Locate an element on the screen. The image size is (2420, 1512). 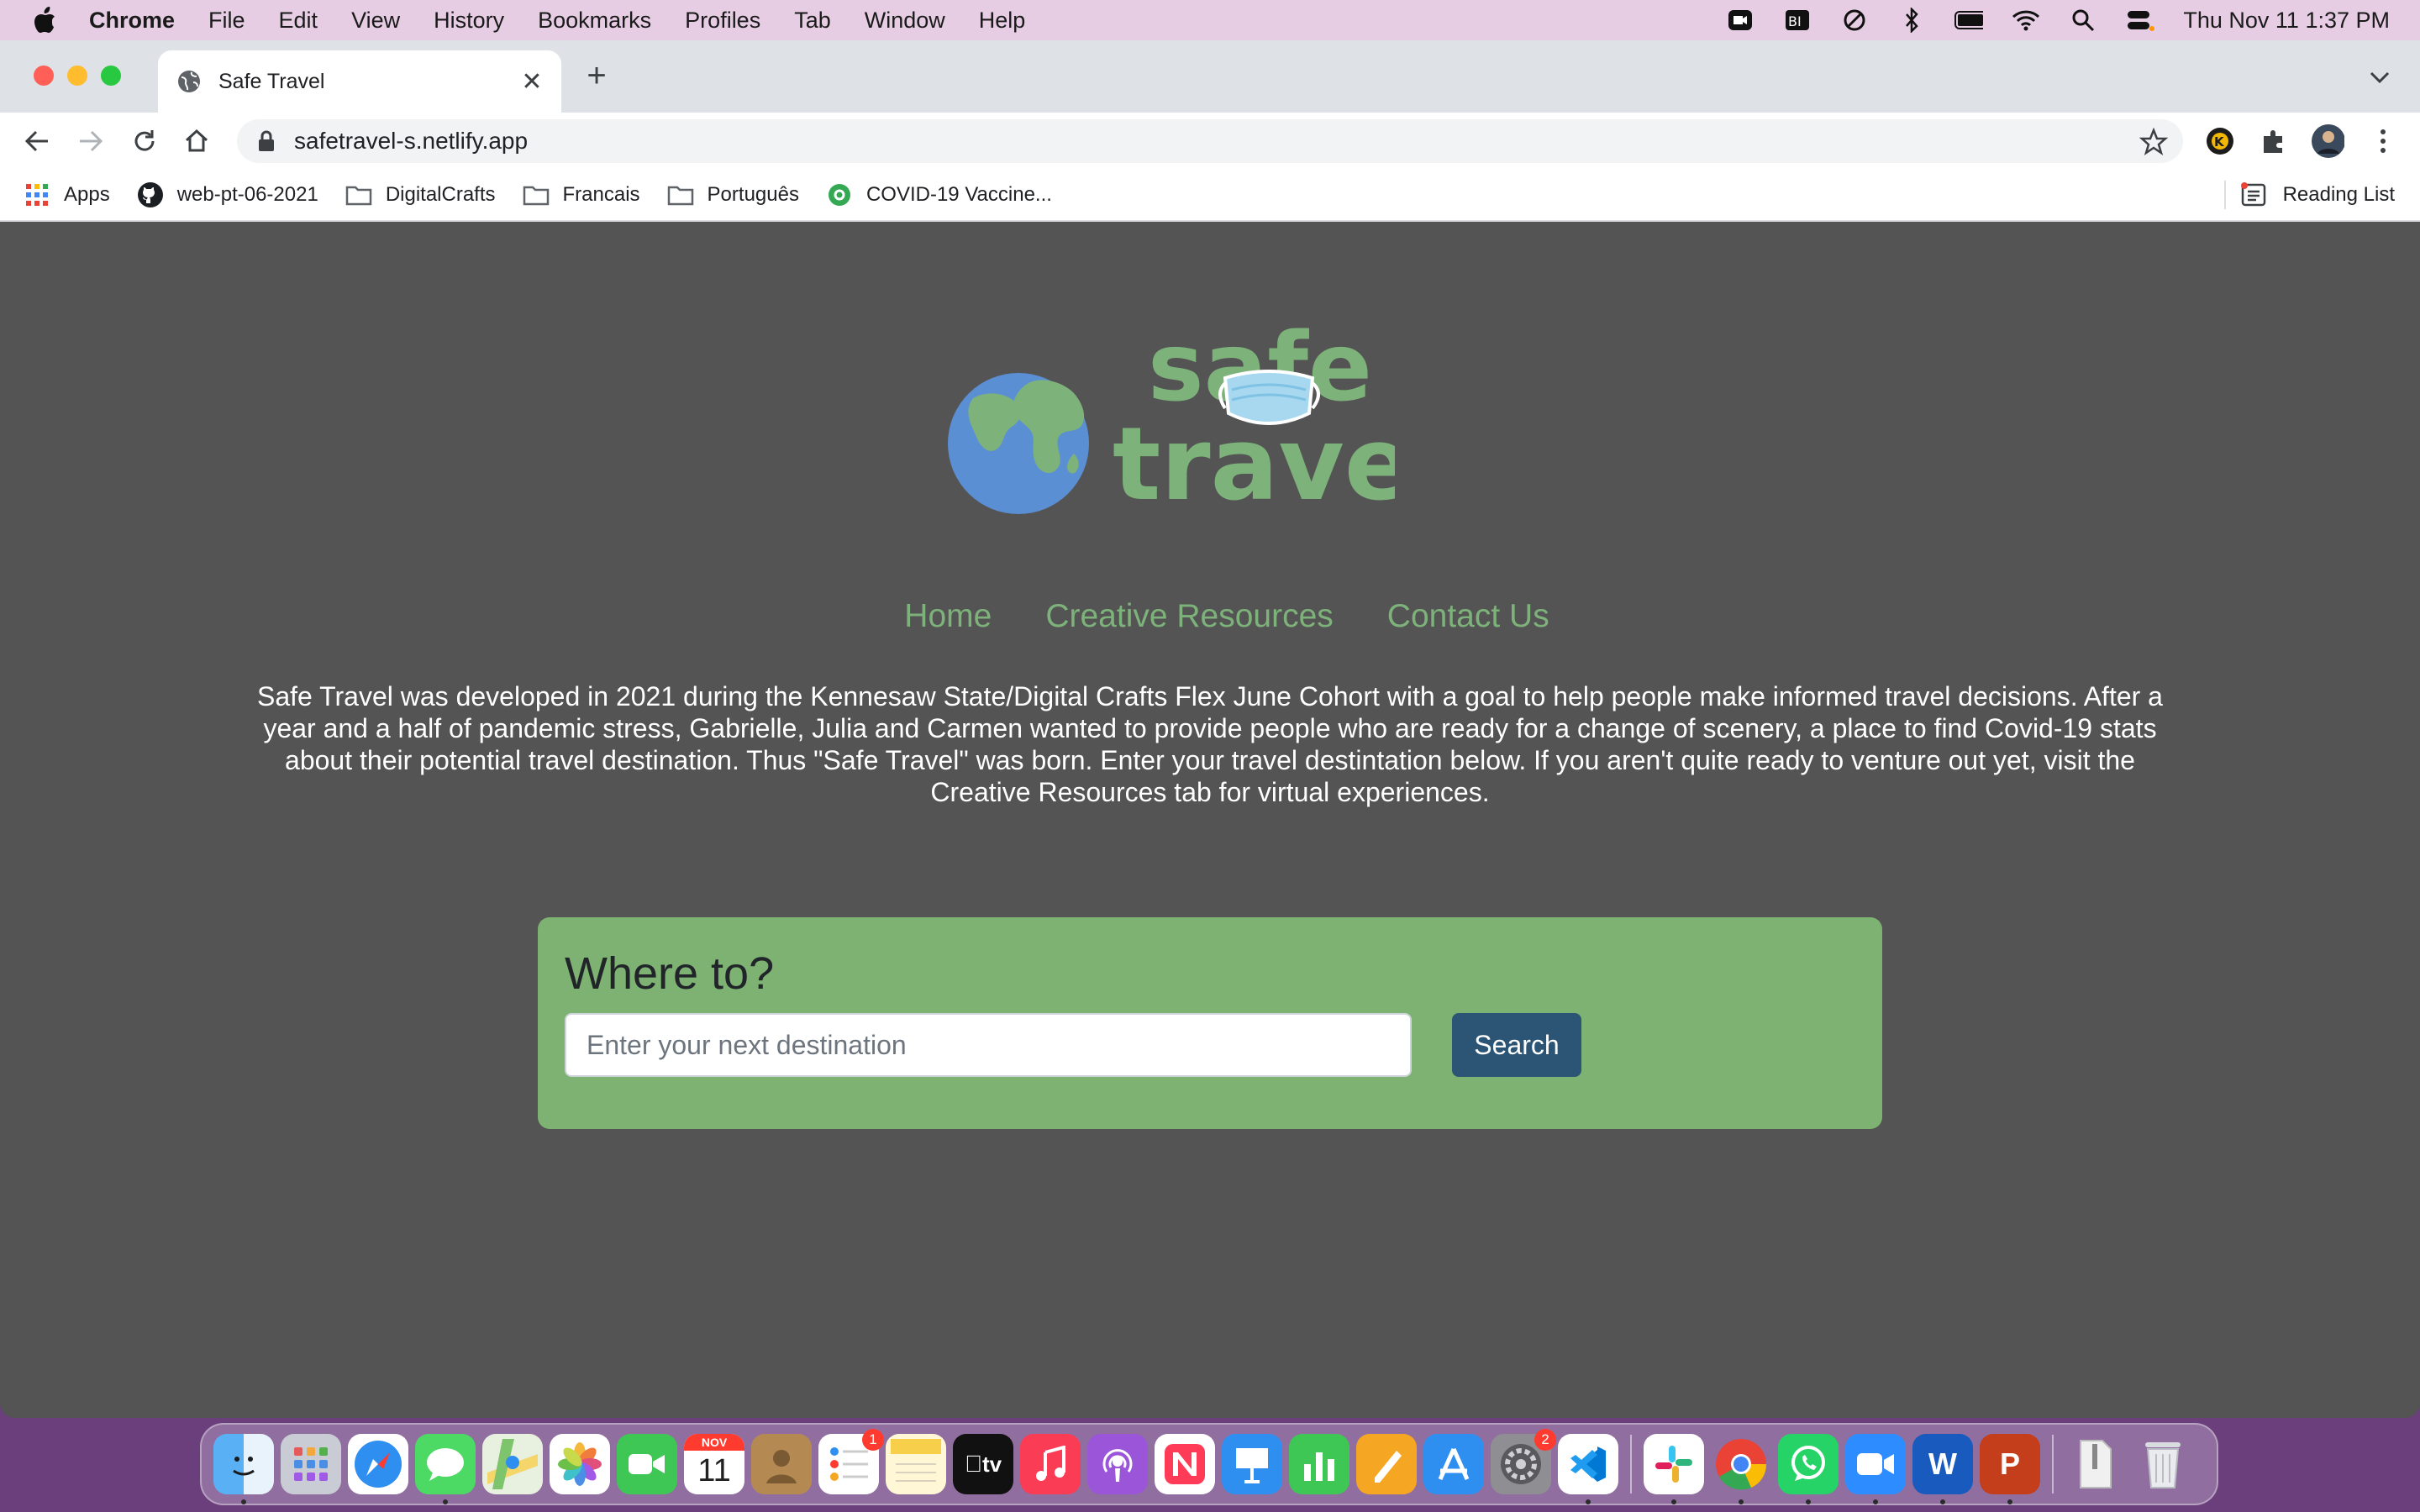
site-navigation: Home Creative Resources Contact Us is located at coordinates (1210, 616).